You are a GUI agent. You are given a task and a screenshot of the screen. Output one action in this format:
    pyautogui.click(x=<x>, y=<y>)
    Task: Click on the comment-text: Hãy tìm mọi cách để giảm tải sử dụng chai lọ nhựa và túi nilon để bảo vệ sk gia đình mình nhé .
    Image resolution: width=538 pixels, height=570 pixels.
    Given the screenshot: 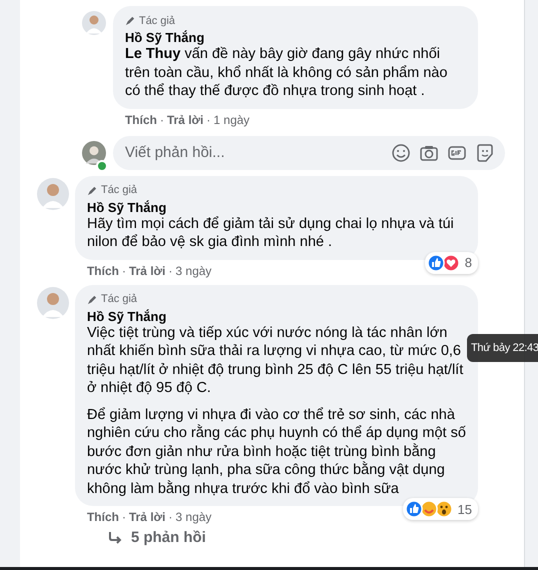 What is the action you would take?
    pyautogui.click(x=270, y=233)
    